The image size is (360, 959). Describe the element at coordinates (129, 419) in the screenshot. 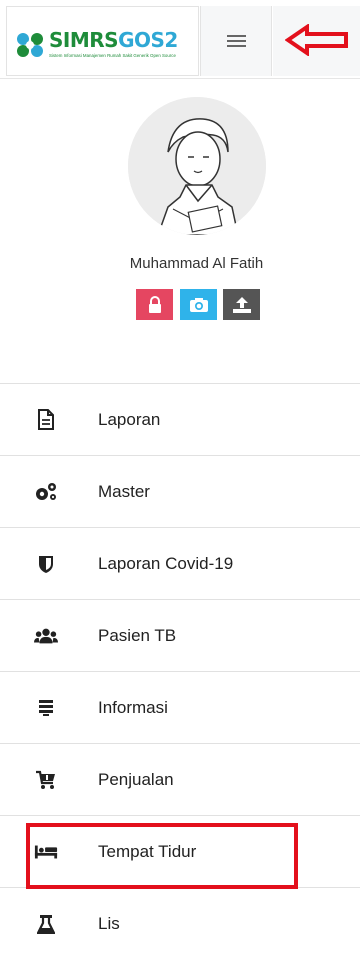

I see `menu-item-label: Laporan` at that location.